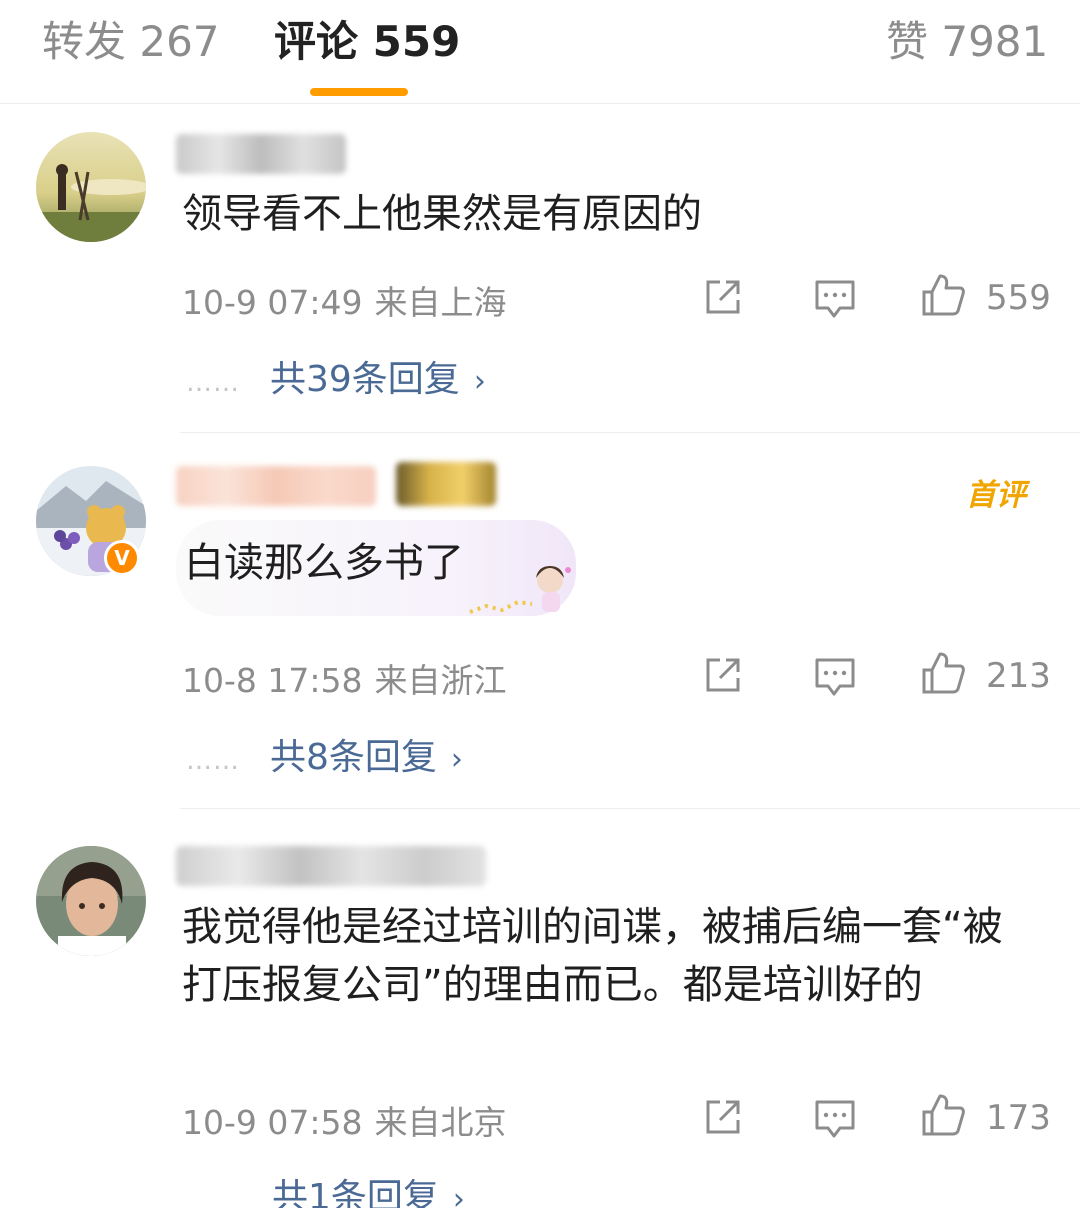 This screenshot has width=1080, height=1208. I want to click on comment-meta: 10-9 07:49 来自上海, so click(344, 300).